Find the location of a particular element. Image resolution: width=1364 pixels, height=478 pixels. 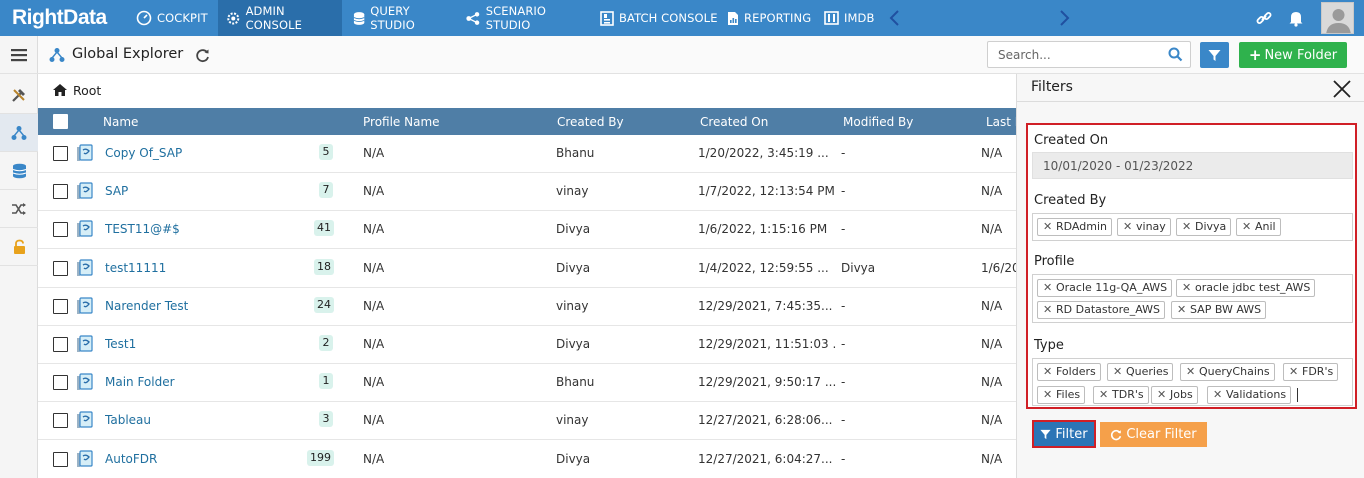

breadcrumb-root: Root is located at coordinates (87, 90).